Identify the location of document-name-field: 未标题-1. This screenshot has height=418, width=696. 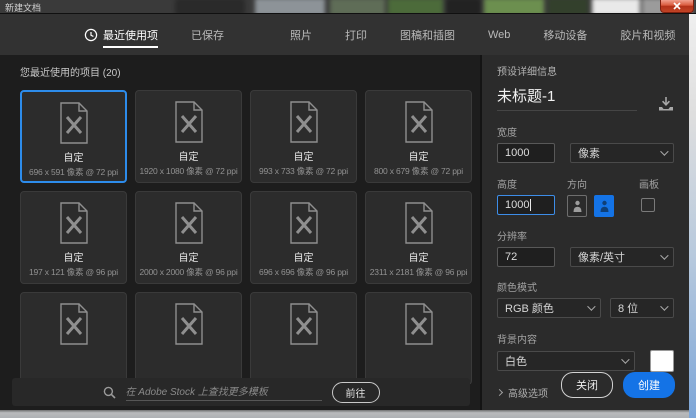
(567, 98).